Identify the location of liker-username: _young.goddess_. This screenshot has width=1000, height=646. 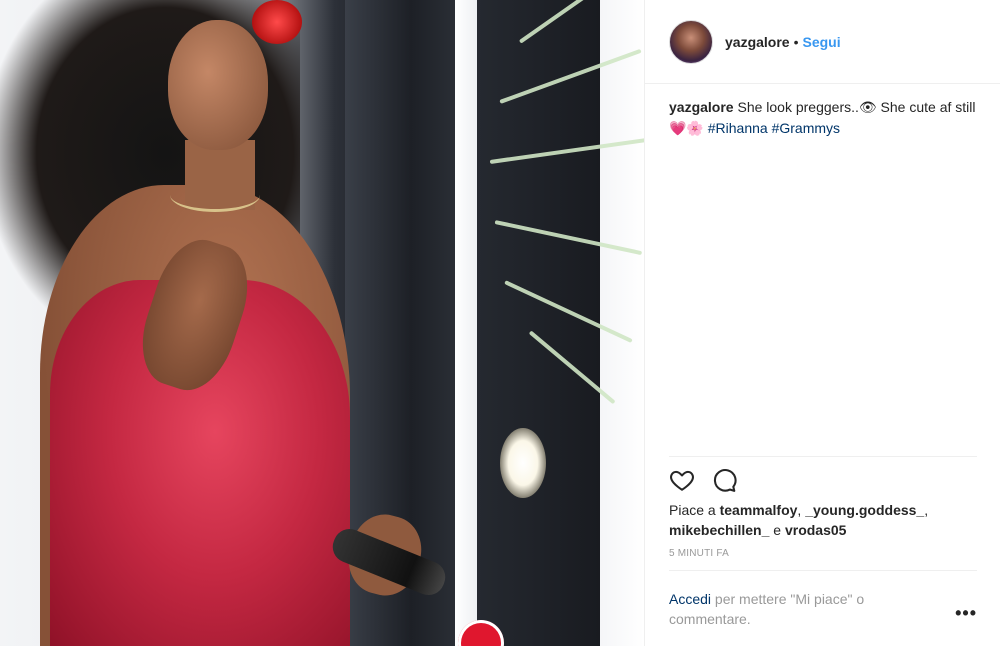
(864, 510).